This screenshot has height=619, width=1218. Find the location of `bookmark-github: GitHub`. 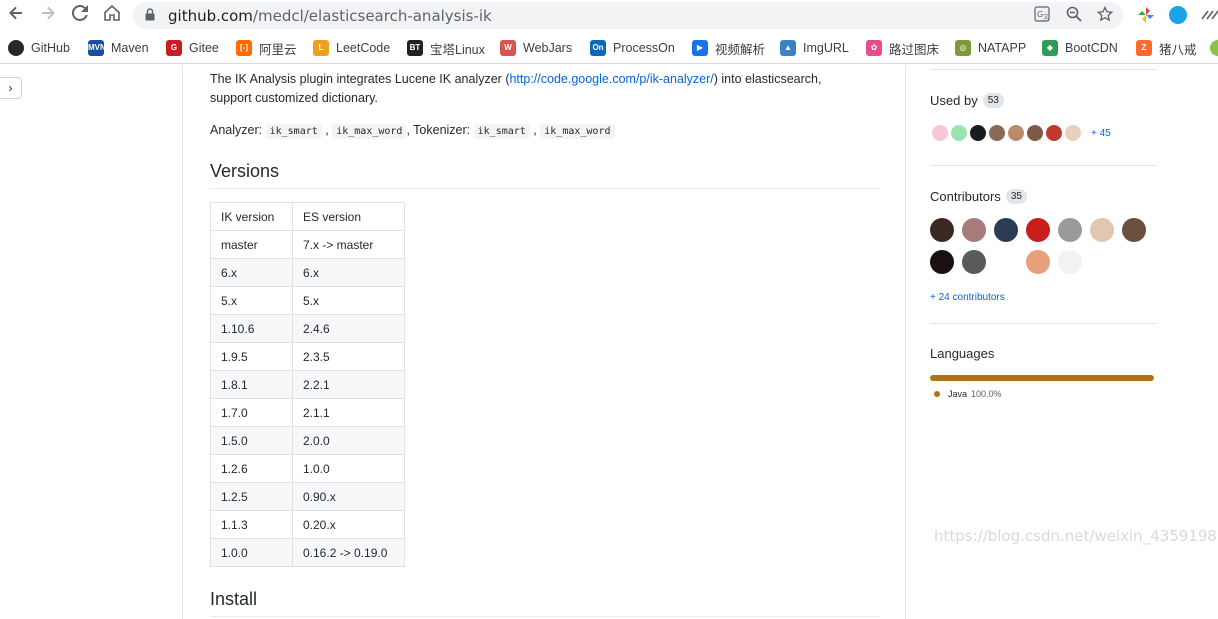

bookmark-github: GitHub is located at coordinates (39, 48).